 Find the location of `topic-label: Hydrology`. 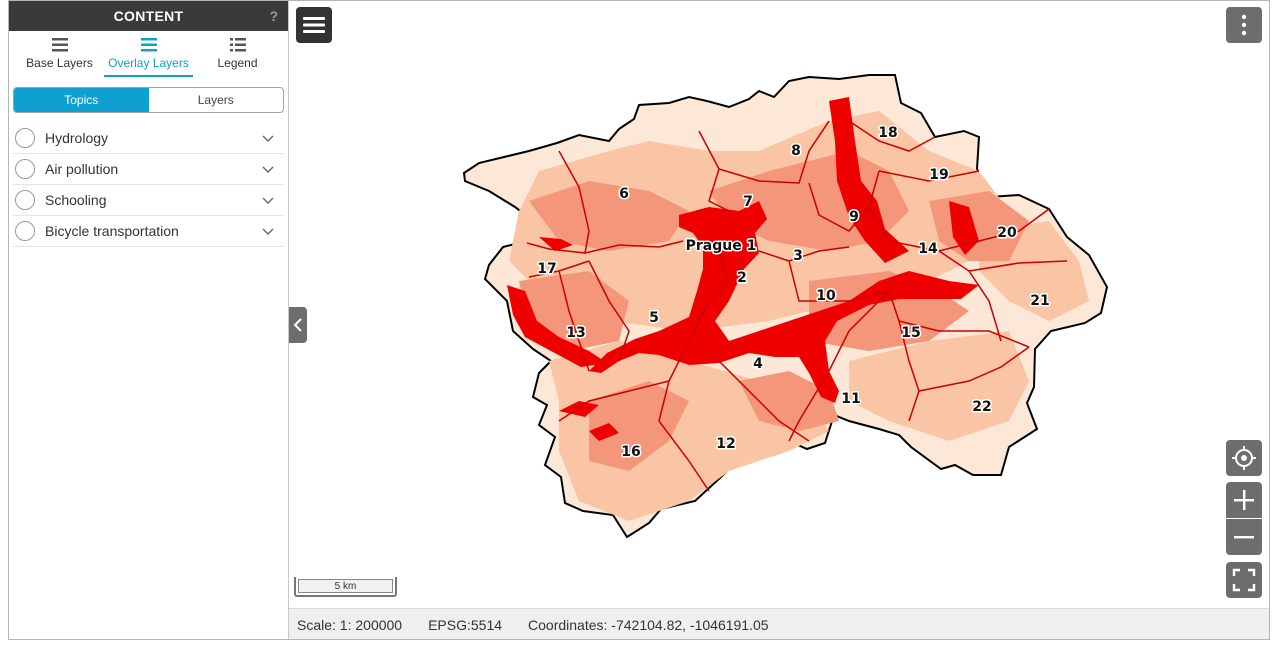

topic-label: Hydrology is located at coordinates (77, 138).